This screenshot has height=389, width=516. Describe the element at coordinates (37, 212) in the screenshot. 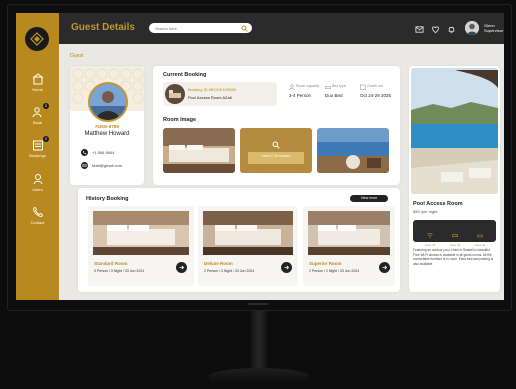

I see `contact-icon` at that location.